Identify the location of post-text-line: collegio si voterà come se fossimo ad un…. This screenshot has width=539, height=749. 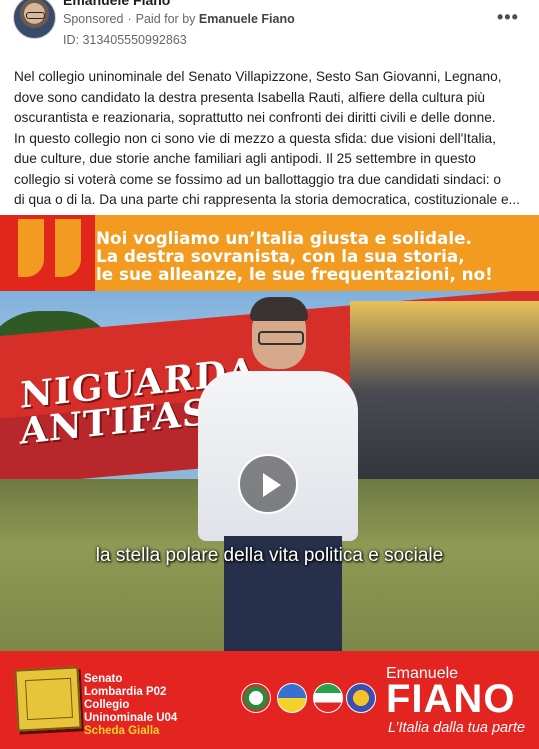
(257, 179).